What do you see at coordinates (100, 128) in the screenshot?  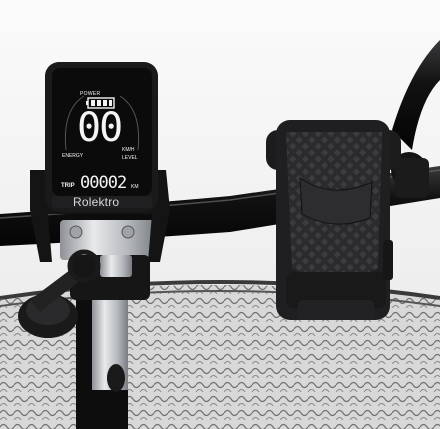 I see `speed-readout: 00` at bounding box center [100, 128].